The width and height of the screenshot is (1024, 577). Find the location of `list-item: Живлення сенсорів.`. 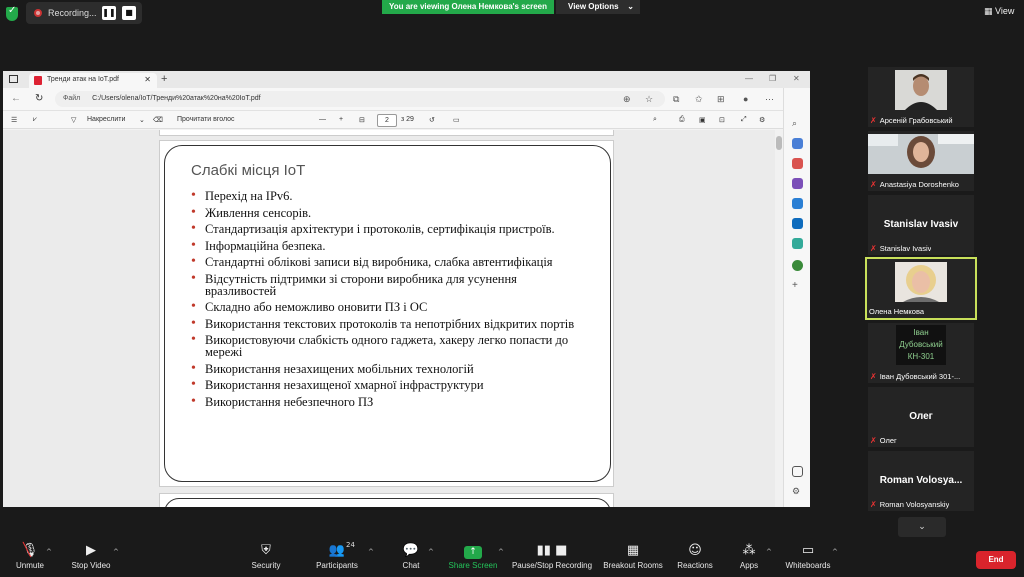

list-item: Живлення сенсорів. is located at coordinates (391, 212).